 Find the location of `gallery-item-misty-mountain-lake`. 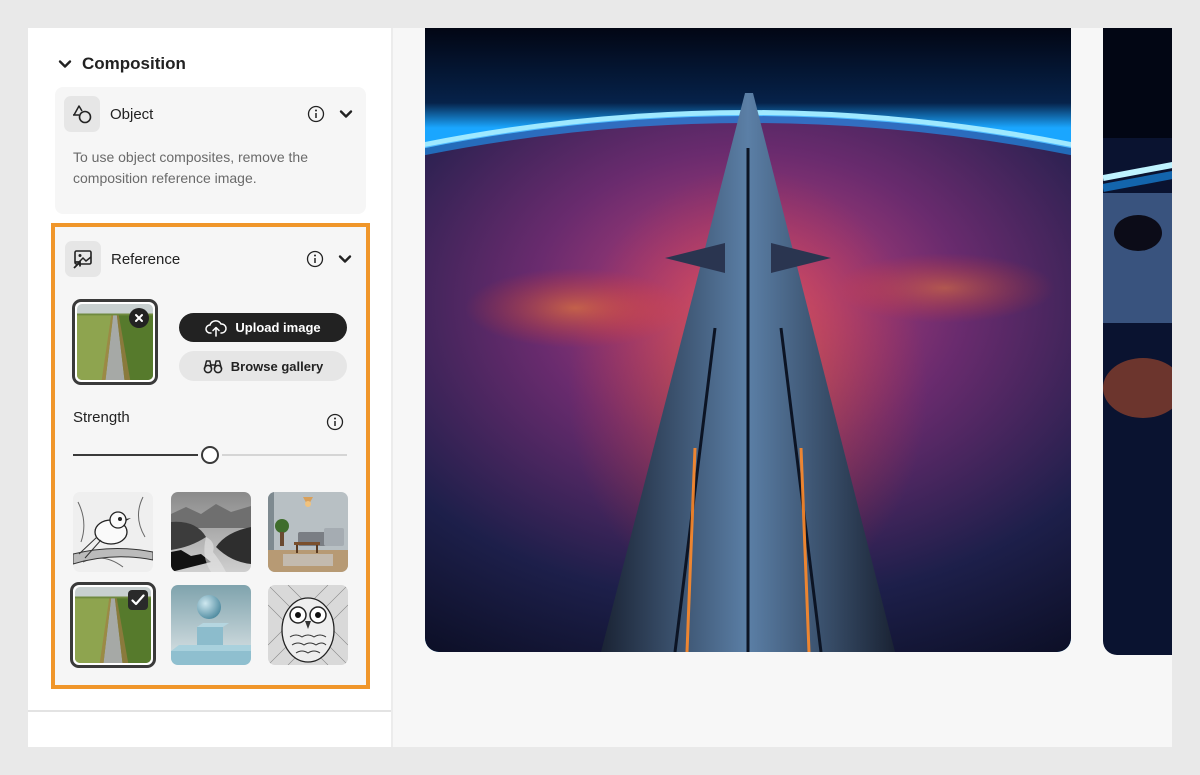

gallery-item-misty-mountain-lake is located at coordinates (211, 532).